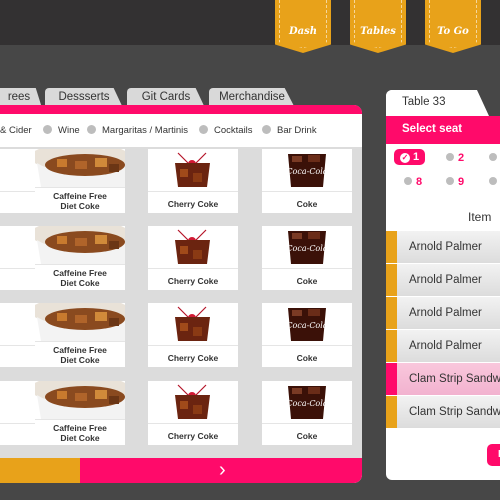 The image size is (500, 500). I want to click on tab-cutout, so click(488, 103).